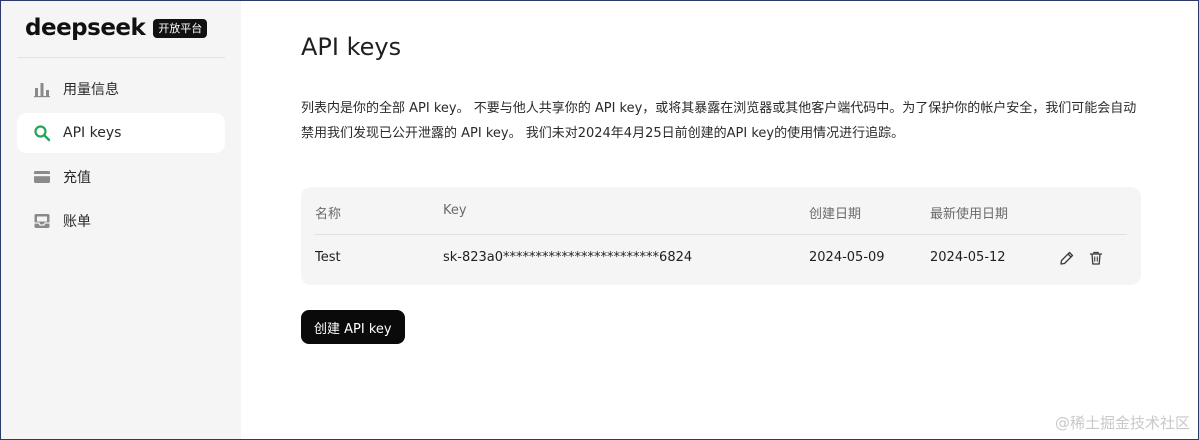  I want to click on card-icon, so click(42, 177).